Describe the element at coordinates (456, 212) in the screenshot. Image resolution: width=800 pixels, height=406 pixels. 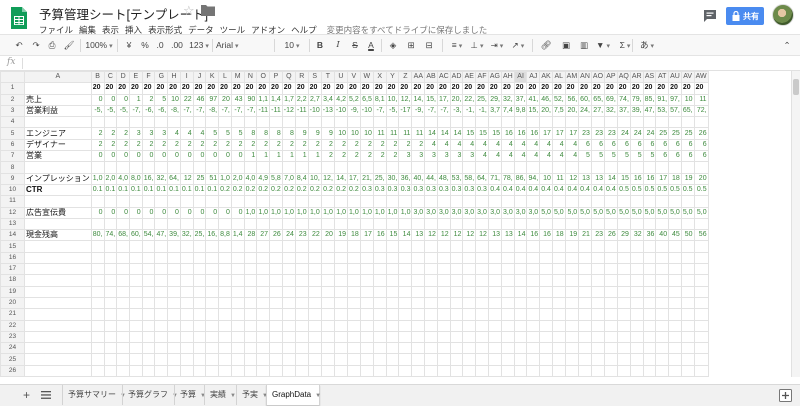
I see `cell: 3,0` at that location.